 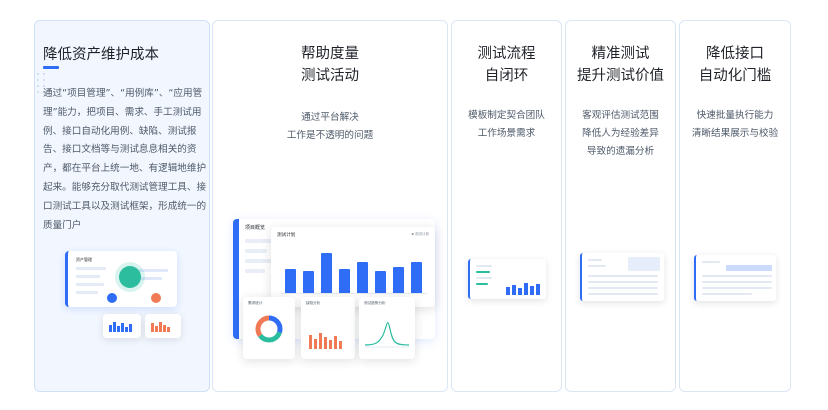 What do you see at coordinates (735, 76) in the screenshot?
I see `title-line: 自动化门槛` at bounding box center [735, 76].